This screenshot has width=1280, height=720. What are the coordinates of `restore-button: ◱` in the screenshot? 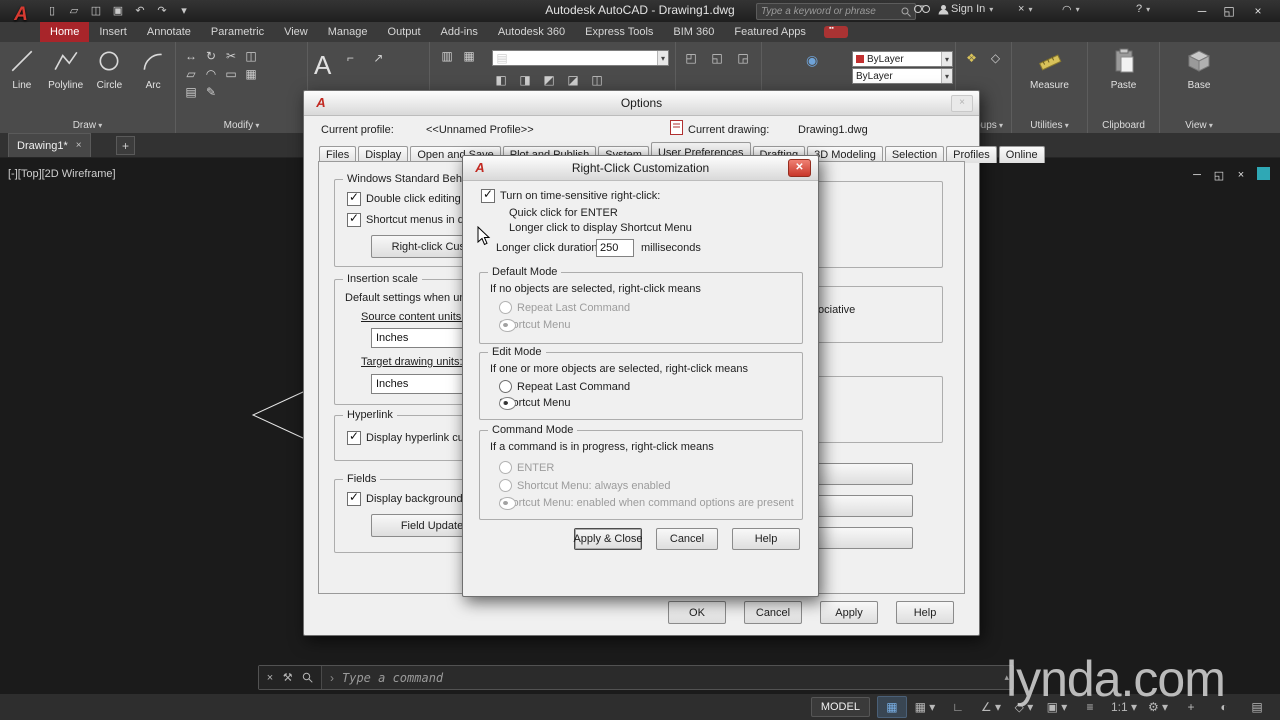 It's located at (1229, 10).